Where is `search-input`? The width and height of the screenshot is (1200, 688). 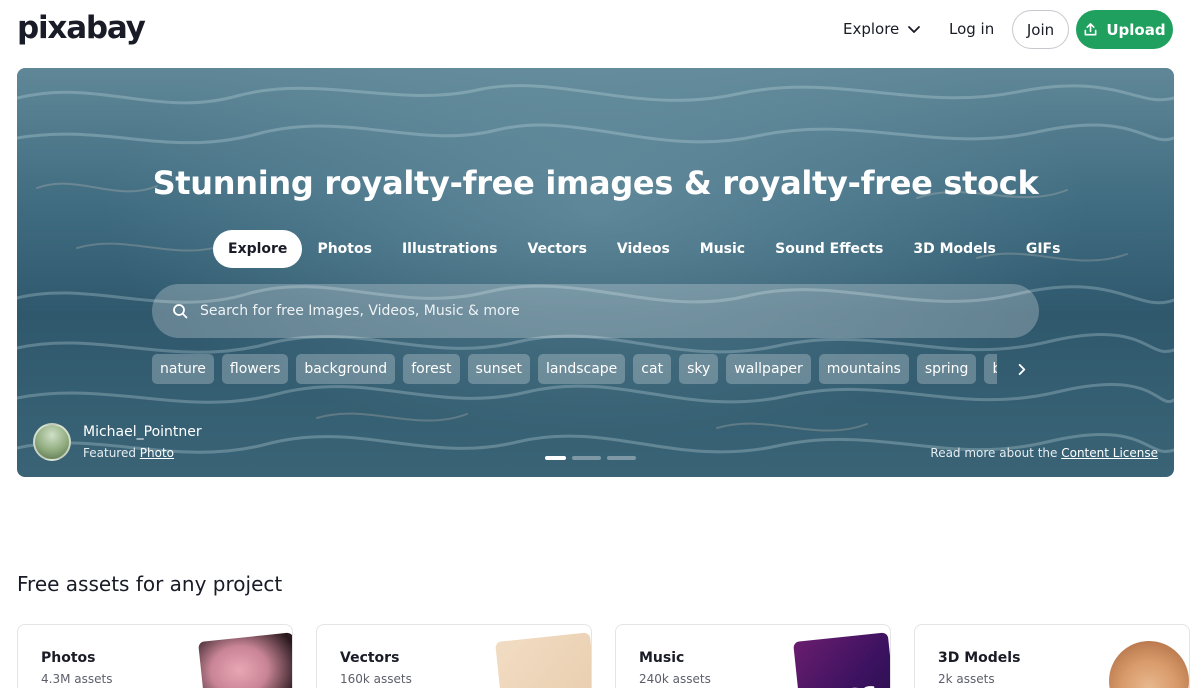
search-input is located at coordinates (580, 311).